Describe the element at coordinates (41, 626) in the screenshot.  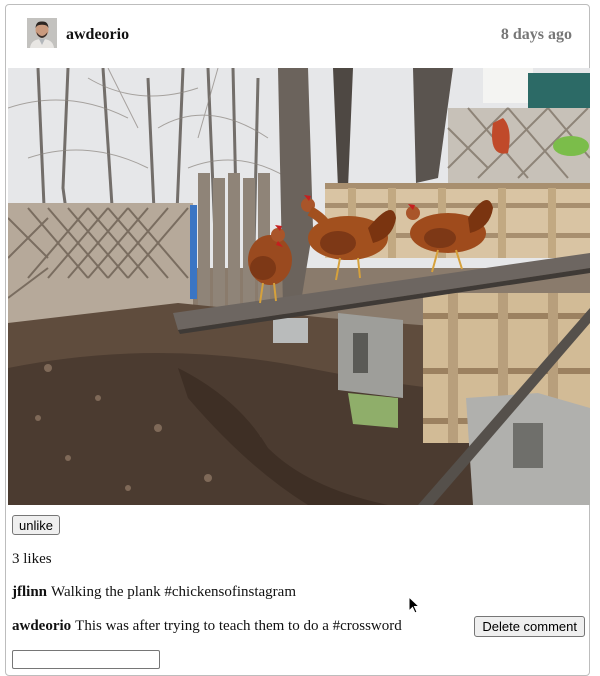
I see `comment-owner-link: awdeorio` at that location.